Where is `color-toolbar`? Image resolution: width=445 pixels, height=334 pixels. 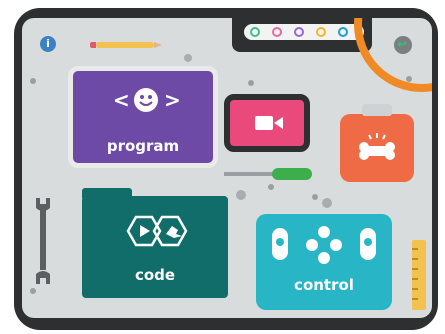
color-toolbar is located at coordinates (302, 35).